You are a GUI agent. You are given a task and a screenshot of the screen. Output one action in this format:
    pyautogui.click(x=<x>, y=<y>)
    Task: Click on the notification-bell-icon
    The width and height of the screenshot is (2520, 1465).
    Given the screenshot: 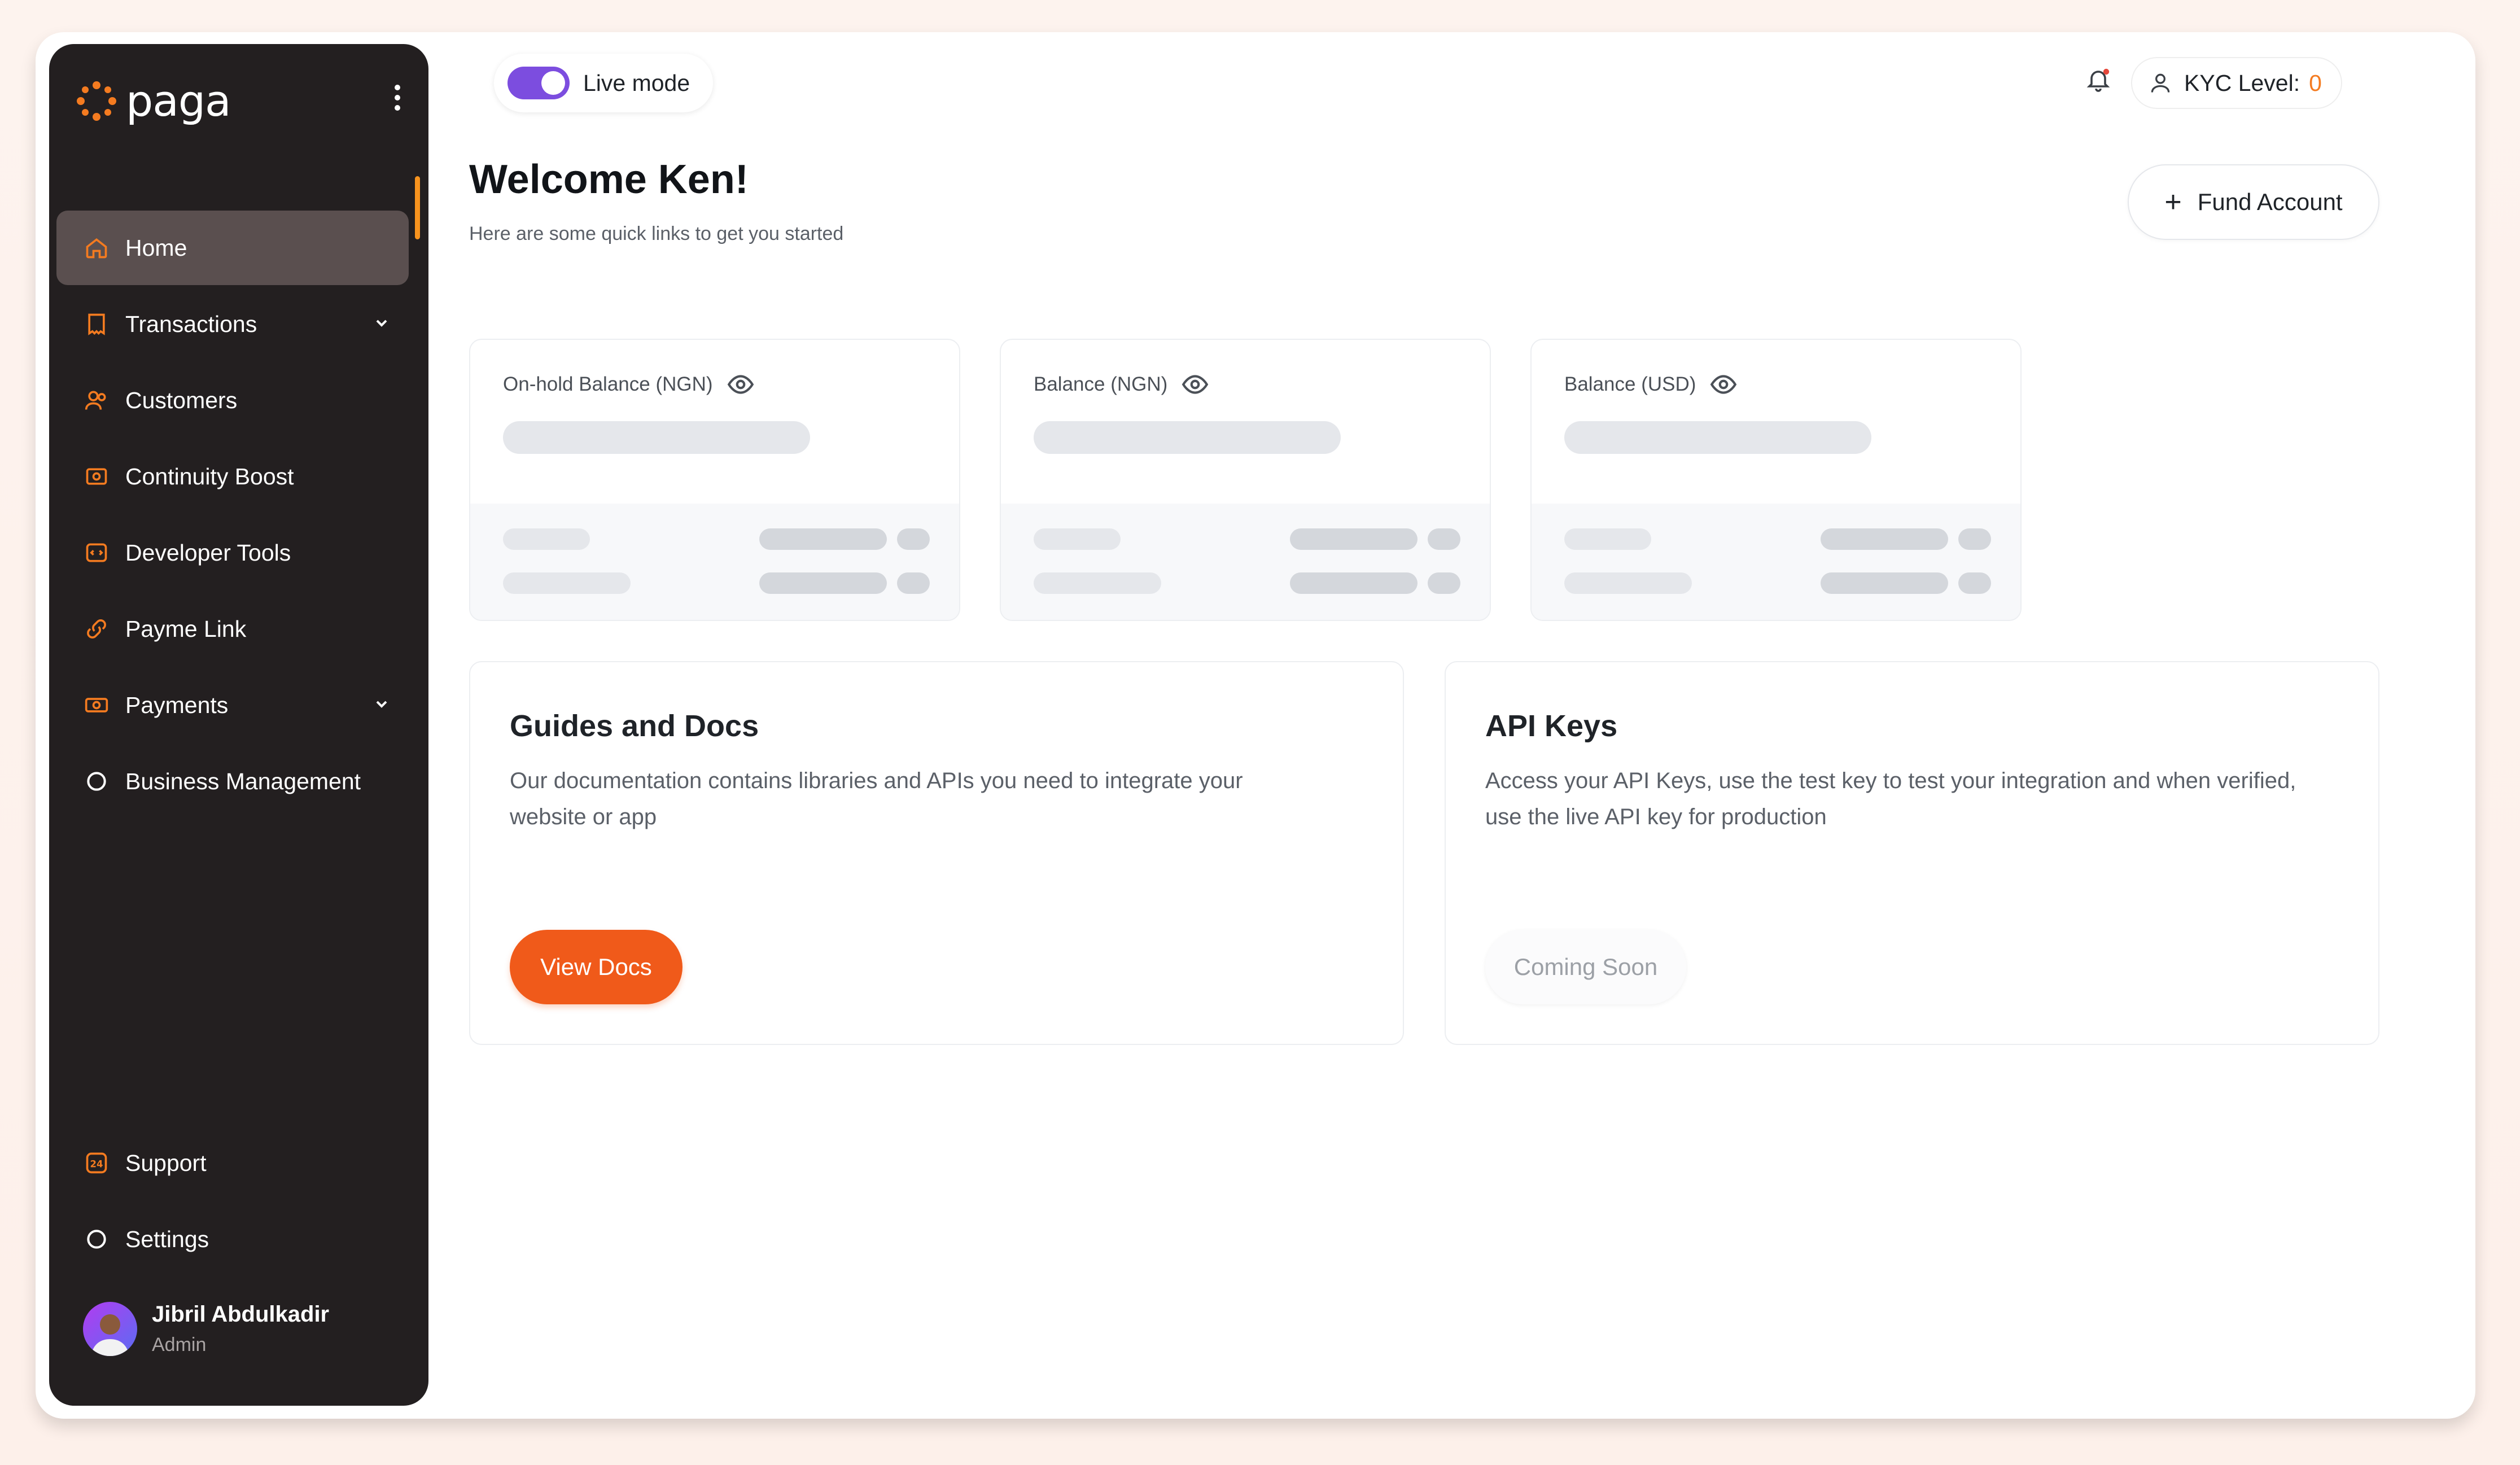 What is the action you would take?
    pyautogui.click(x=2098, y=81)
    